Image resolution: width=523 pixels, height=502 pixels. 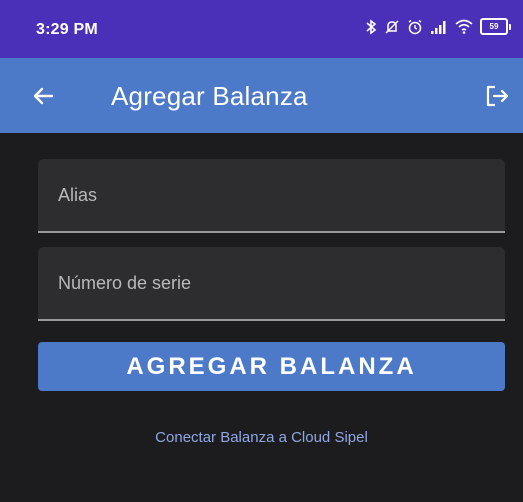 I want to click on status-icons: 59, so click(x=438, y=26).